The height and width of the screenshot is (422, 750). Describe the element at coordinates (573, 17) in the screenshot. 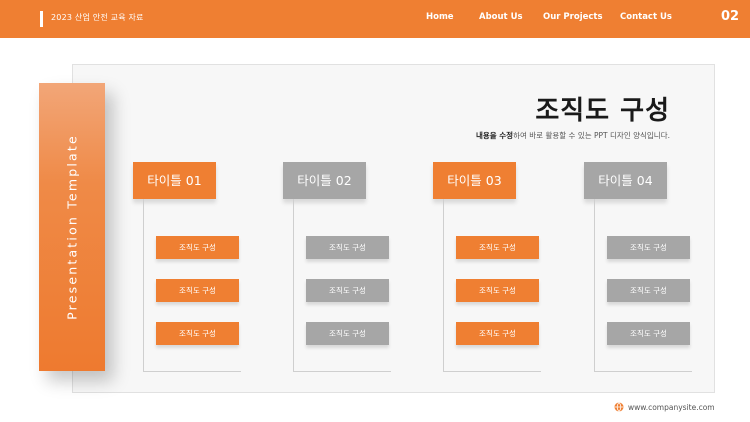

I see `nav-our-projects: Our Projects` at that location.